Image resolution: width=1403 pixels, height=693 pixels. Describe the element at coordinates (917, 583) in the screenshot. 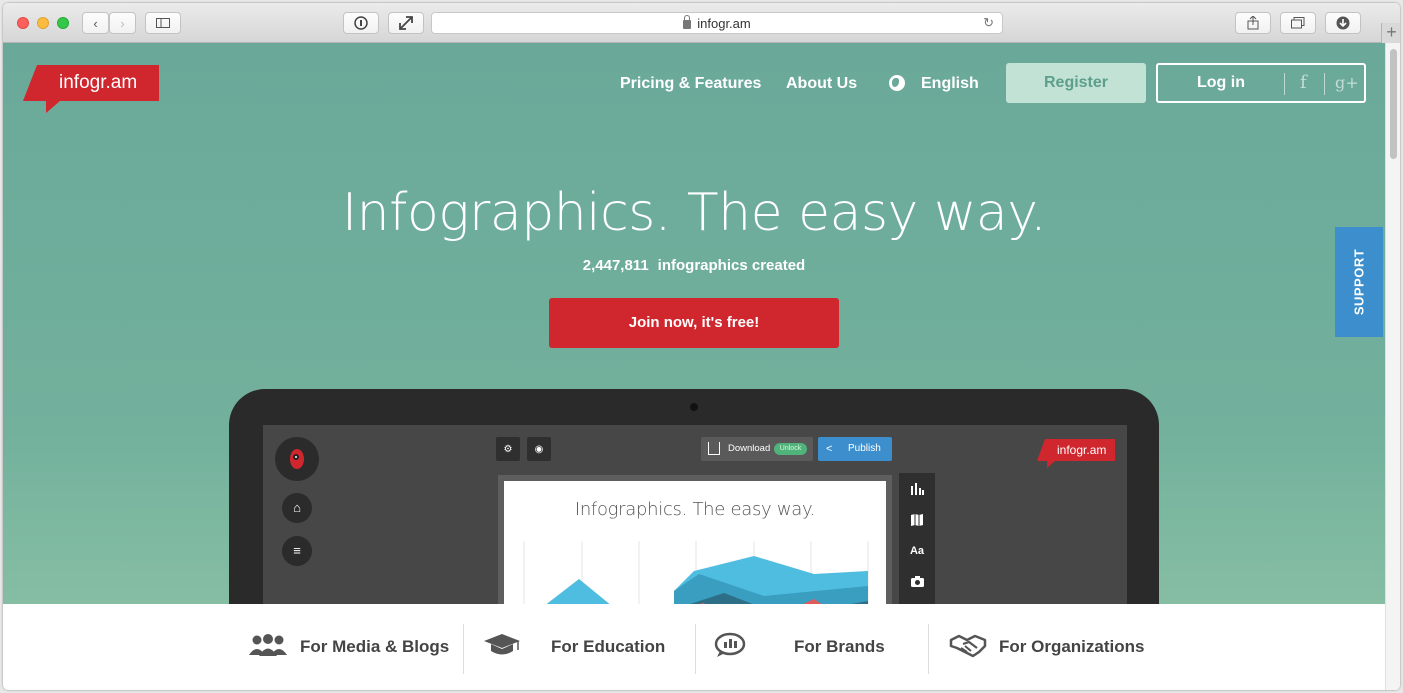

I see `camera-icon` at that location.